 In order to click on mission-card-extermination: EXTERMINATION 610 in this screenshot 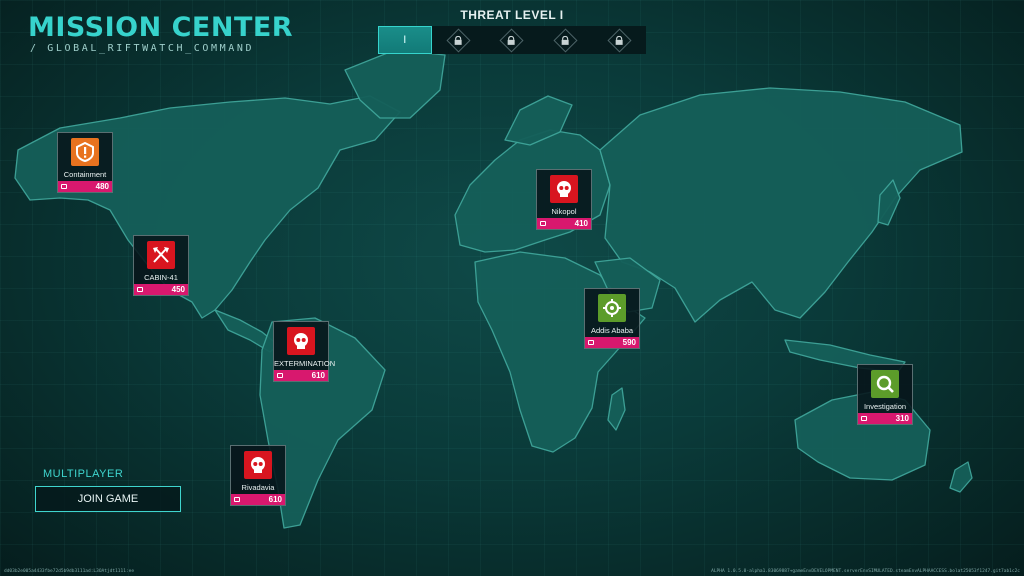, I will do `click(304, 351)`.